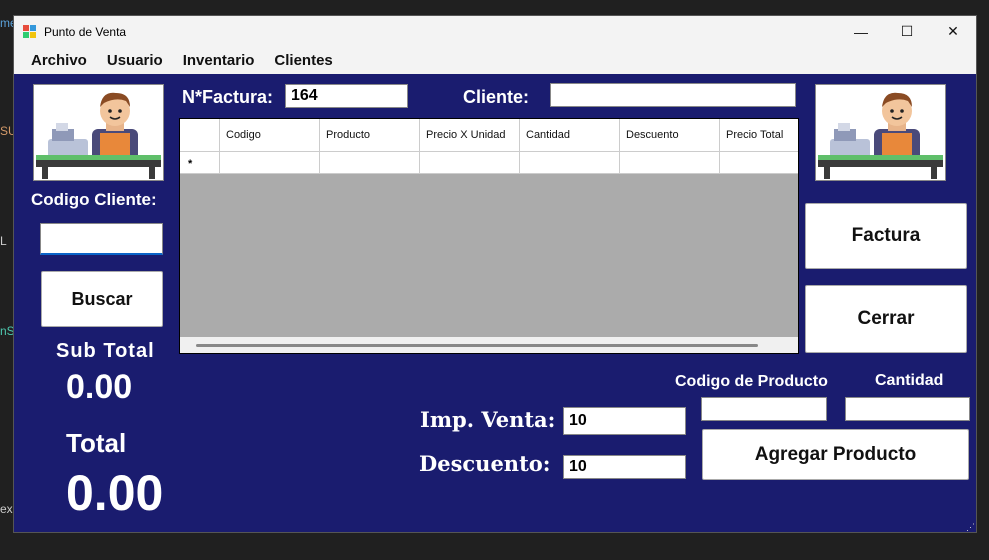  I want to click on agregar-producto-button: Agregar Producto, so click(835, 454).